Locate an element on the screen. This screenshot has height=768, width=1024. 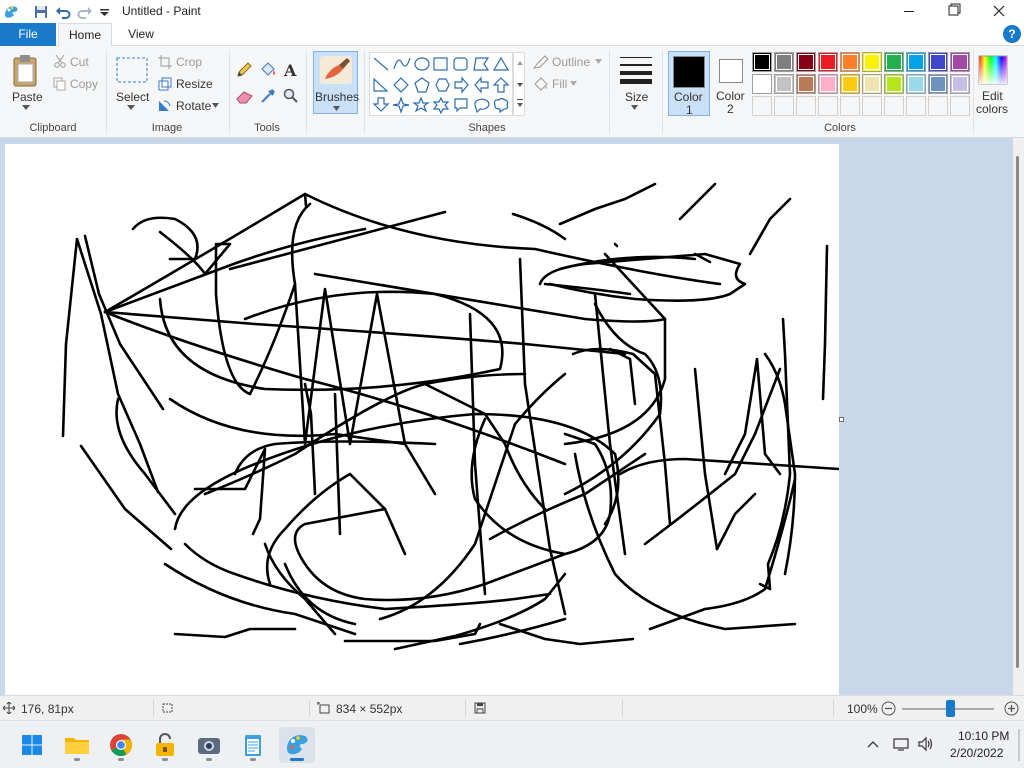
tab-file: File is located at coordinates (28, 34).